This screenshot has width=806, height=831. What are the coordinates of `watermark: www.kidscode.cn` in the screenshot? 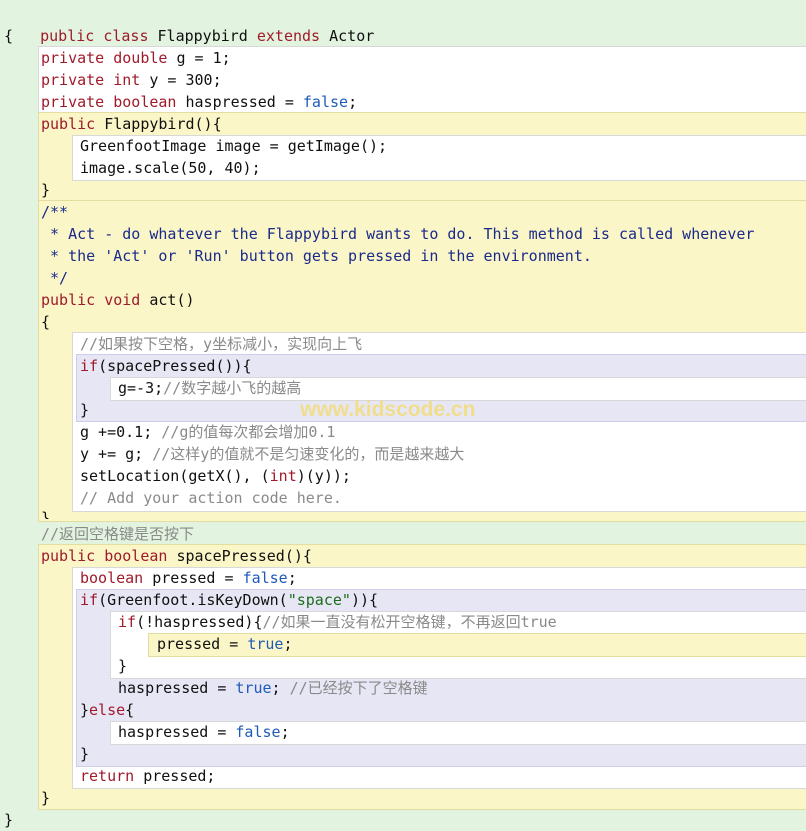 It's located at (388, 409).